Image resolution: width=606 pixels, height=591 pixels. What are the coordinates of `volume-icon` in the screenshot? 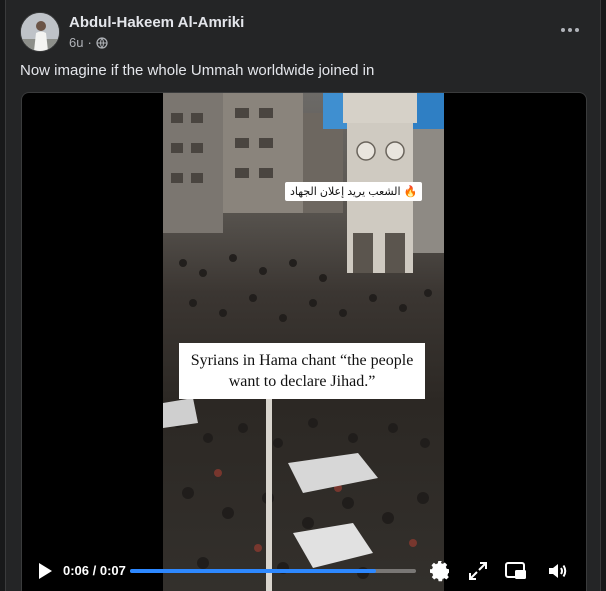 It's located at (558, 571).